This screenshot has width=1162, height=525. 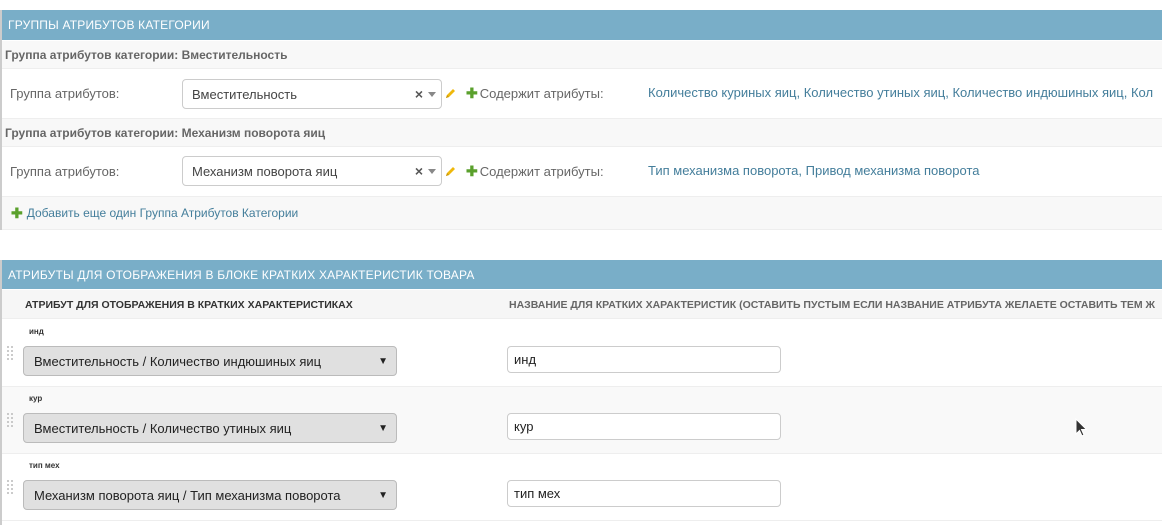 I want to click on input-value: тип мех, so click(x=537, y=493).